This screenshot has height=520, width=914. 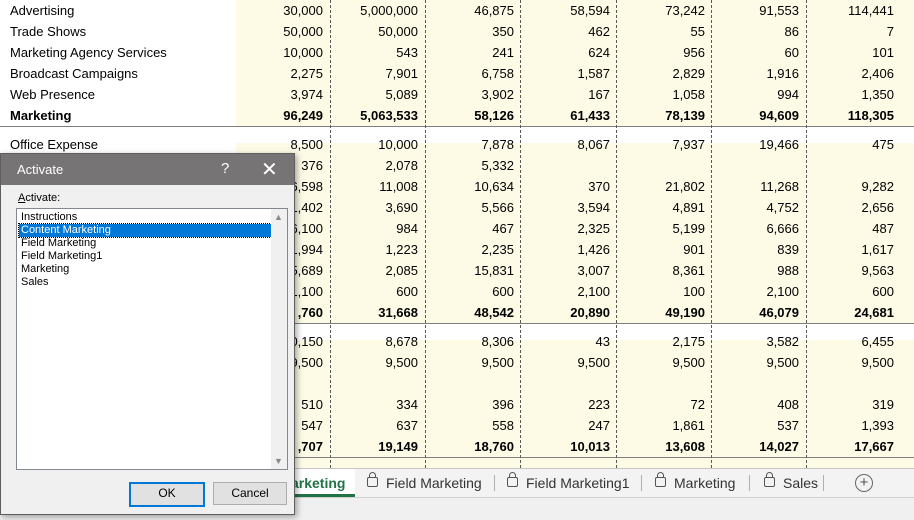 I want to click on cell-value: 624, so click(x=599, y=52).